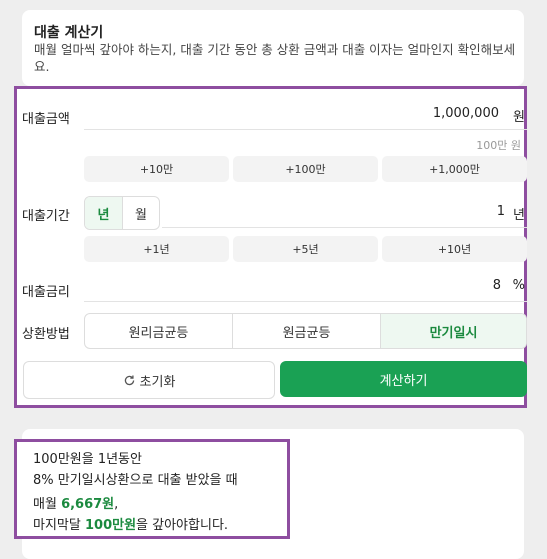 Image resolution: width=547 pixels, height=559 pixels. I want to click on final-amount: 100만원, so click(110, 525).